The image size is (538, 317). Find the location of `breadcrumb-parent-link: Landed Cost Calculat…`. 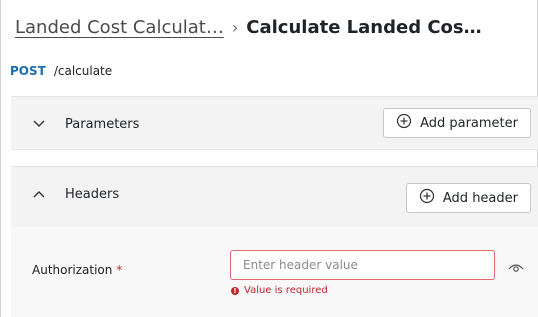

breadcrumb-parent-link: Landed Cost Calculat… is located at coordinates (119, 27).